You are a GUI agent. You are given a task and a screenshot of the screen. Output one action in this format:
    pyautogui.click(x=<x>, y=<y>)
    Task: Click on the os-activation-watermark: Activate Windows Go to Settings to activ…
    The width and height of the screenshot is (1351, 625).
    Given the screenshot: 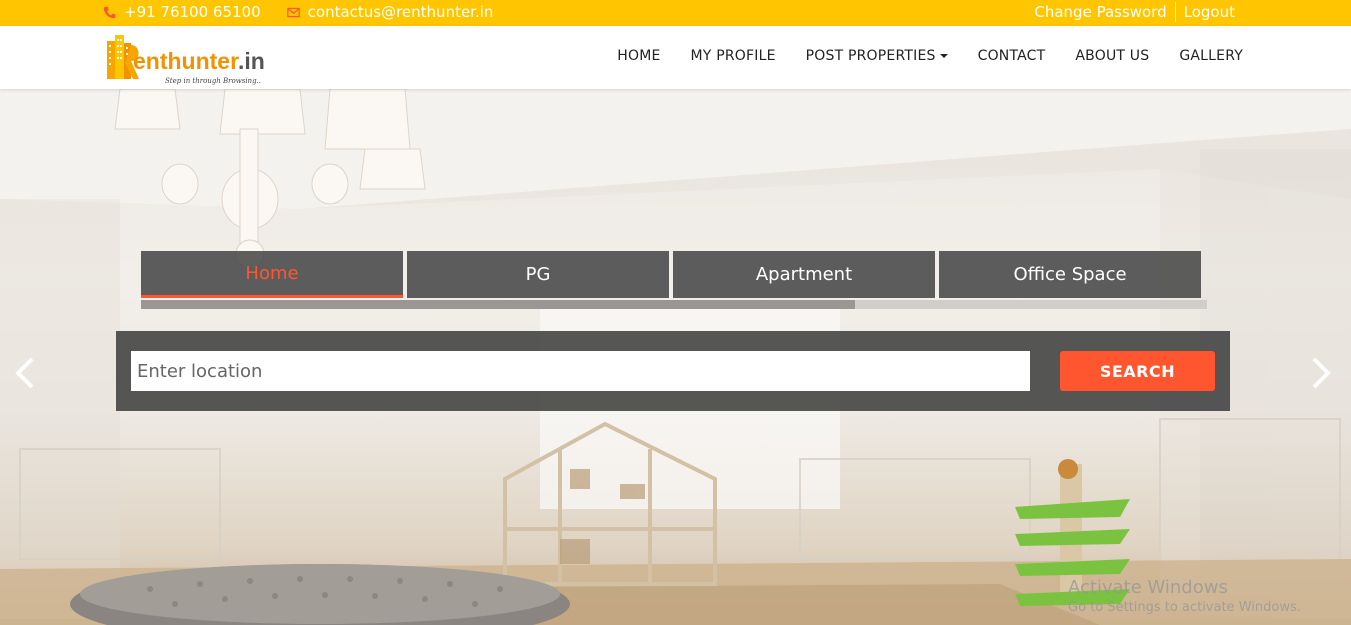 What is the action you would take?
    pyautogui.click(x=1184, y=596)
    